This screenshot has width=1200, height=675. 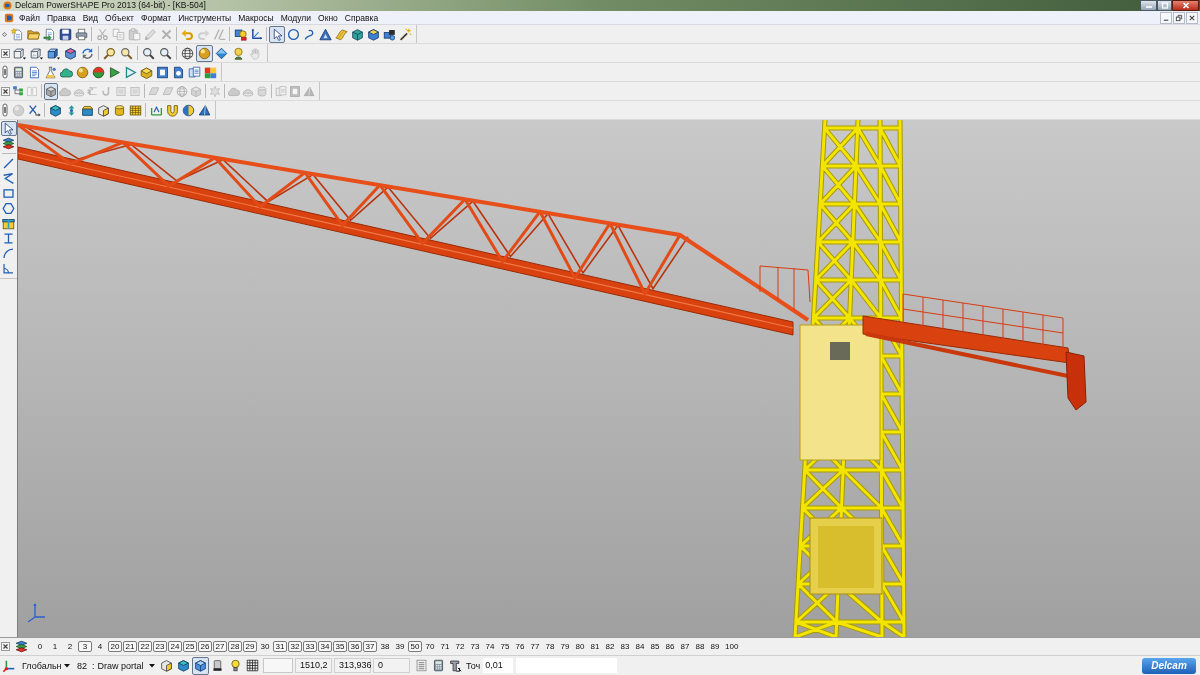 What do you see at coordinates (361, 17) in the screenshot?
I see `menu-item: Справка` at bounding box center [361, 17].